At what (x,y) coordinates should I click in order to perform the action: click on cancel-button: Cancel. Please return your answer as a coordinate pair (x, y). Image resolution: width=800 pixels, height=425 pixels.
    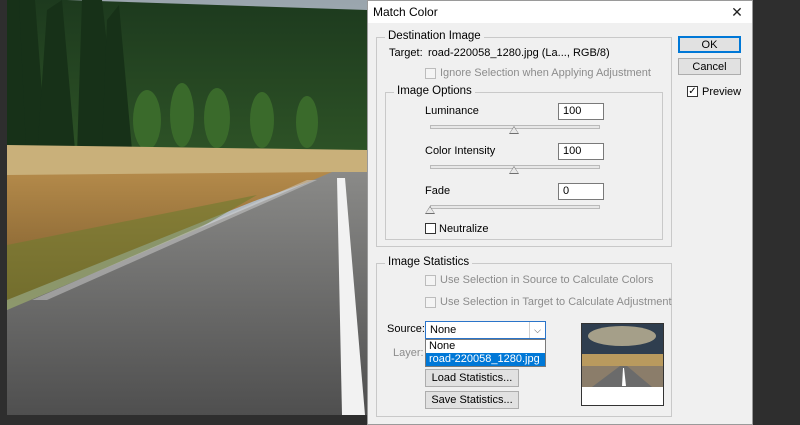
    Looking at the image, I should click on (709, 66).